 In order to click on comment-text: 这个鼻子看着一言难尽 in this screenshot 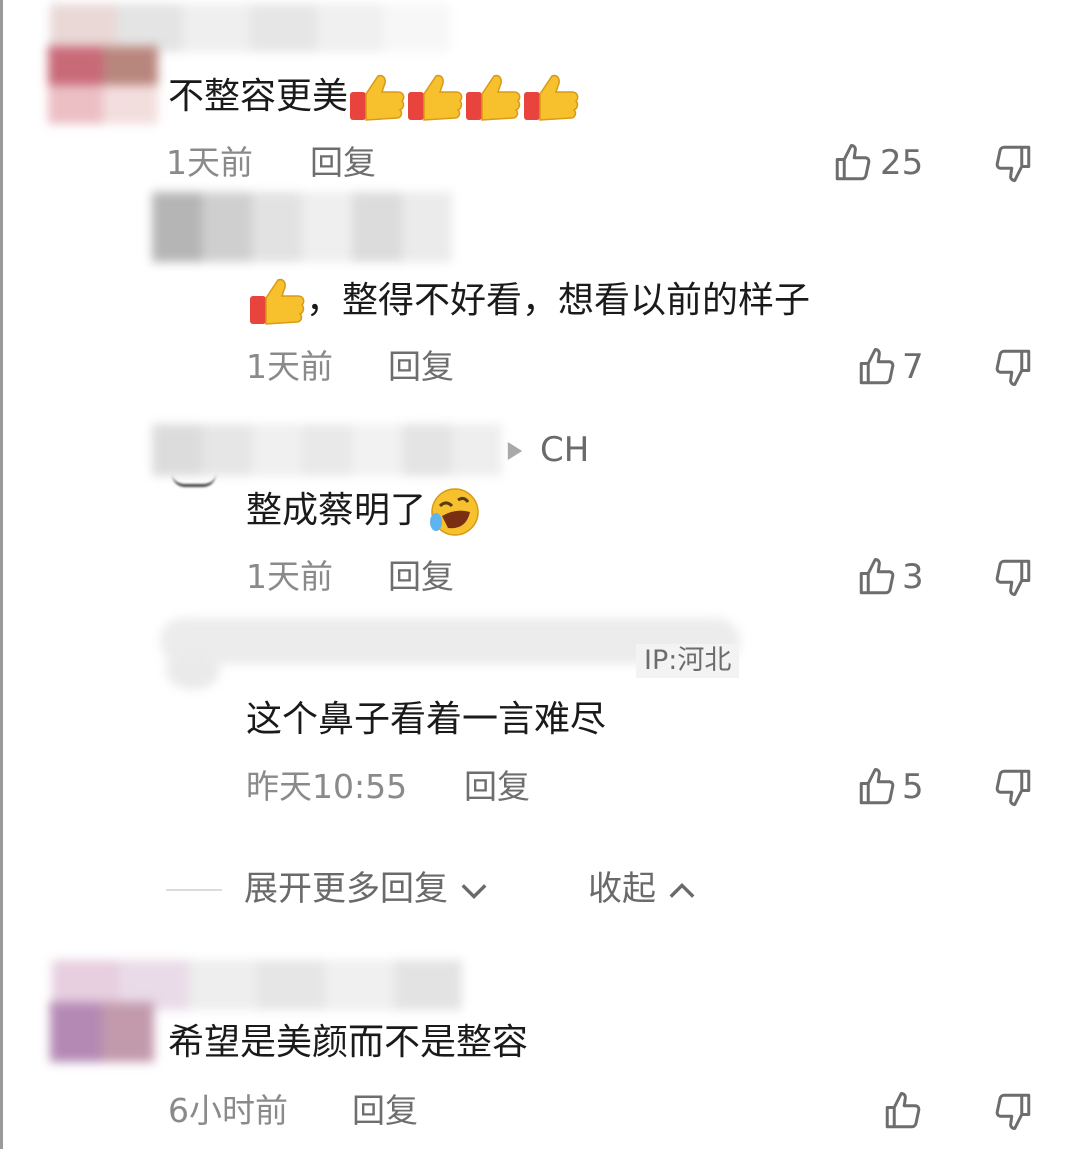, I will do `click(426, 719)`.